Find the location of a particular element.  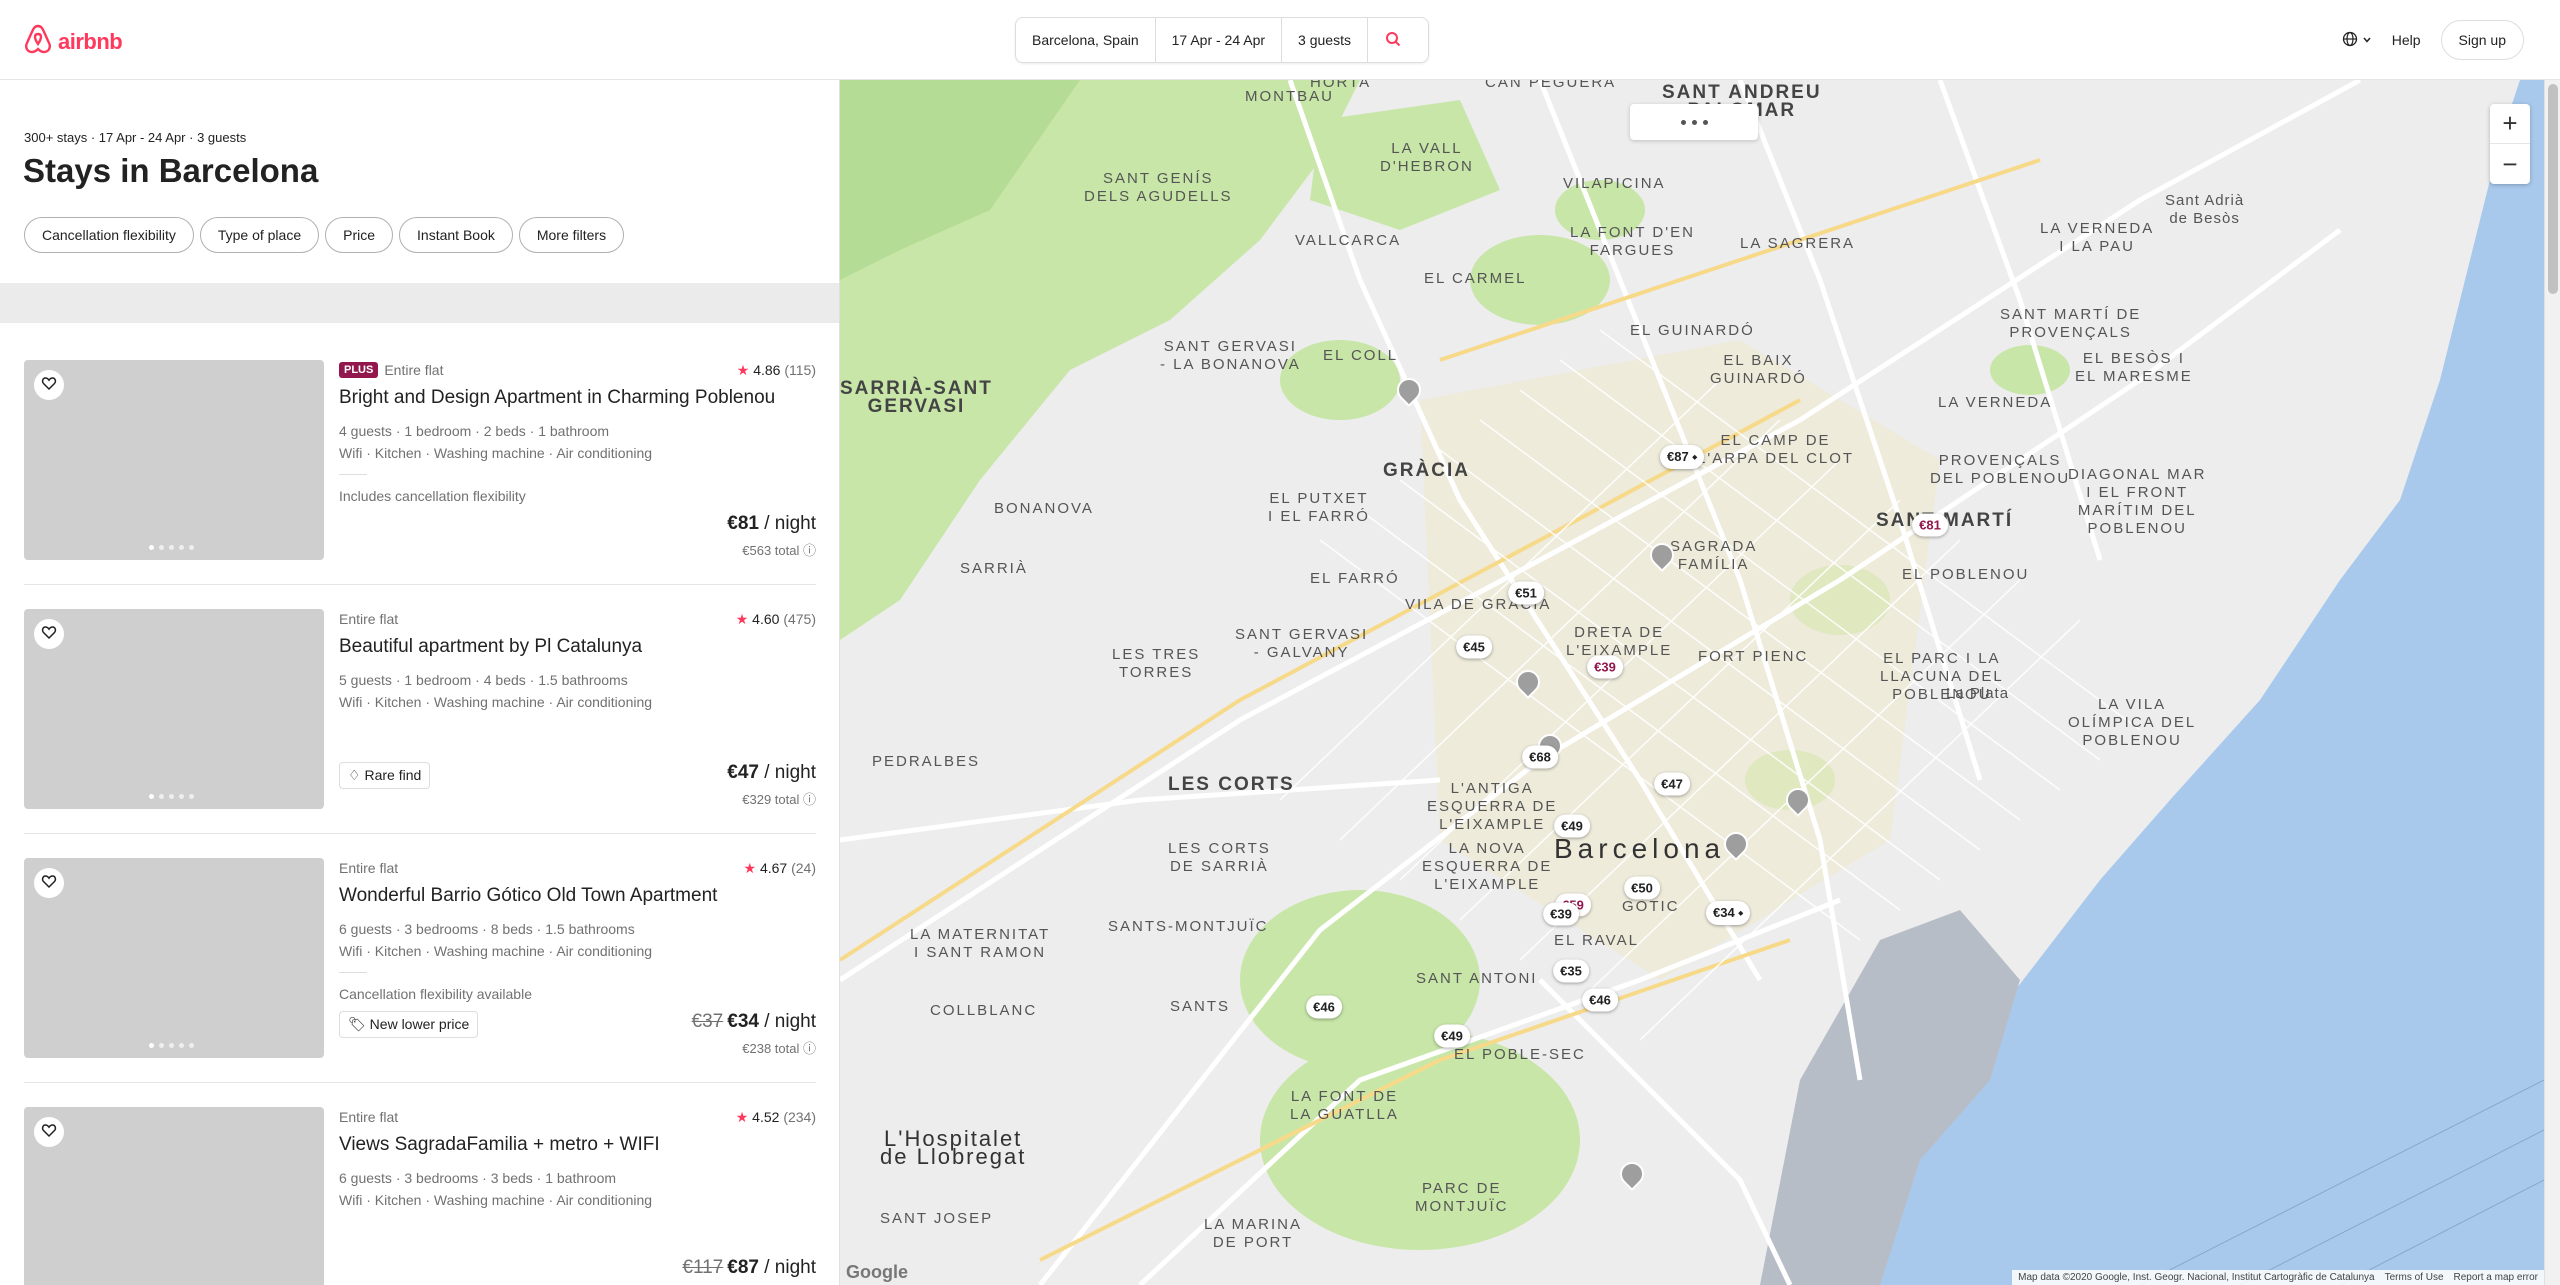

map-label: LA SAGRERA is located at coordinates (1798, 243).